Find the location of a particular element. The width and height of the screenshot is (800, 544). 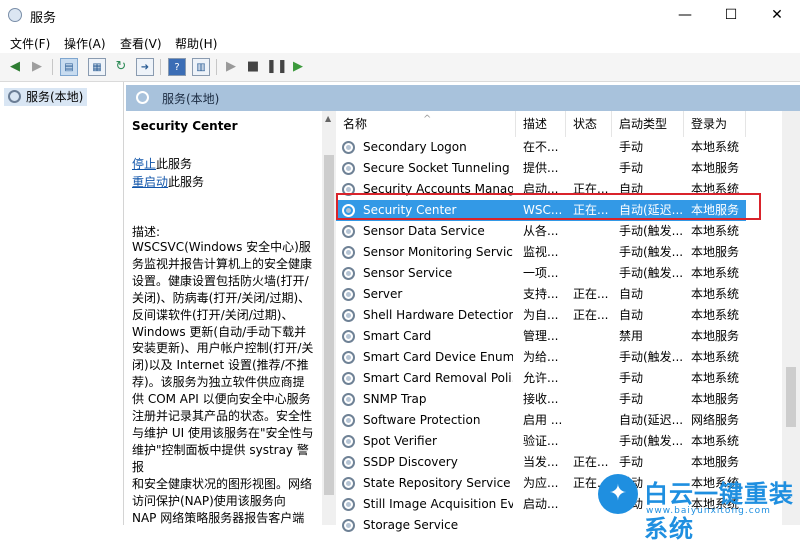

service-row: Shell Hardware Detection 为自... 正在... 自动 本地系统 is located at coordinates (541, 315).